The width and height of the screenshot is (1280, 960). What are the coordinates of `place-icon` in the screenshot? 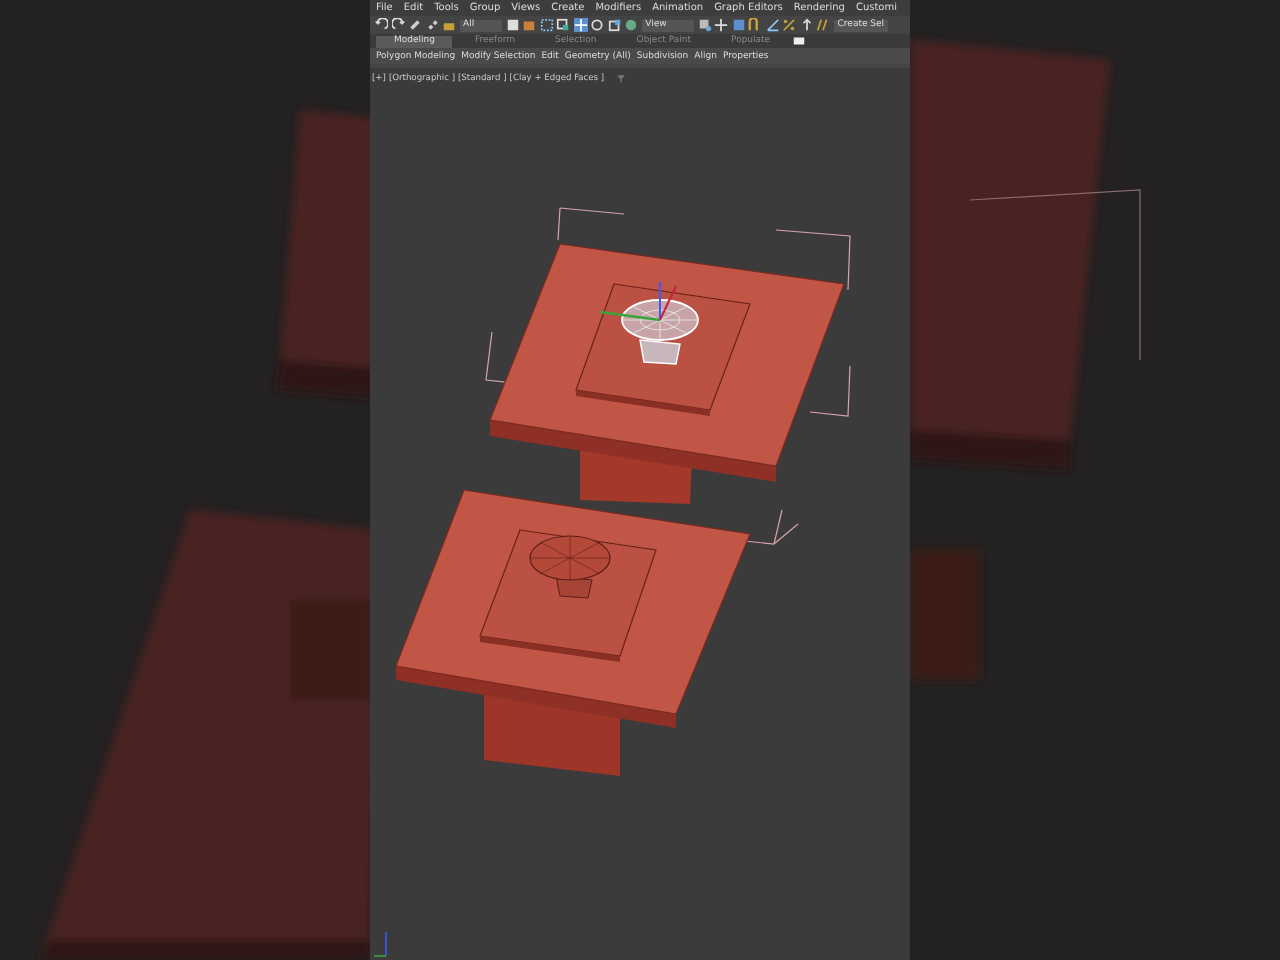 It's located at (631, 25).